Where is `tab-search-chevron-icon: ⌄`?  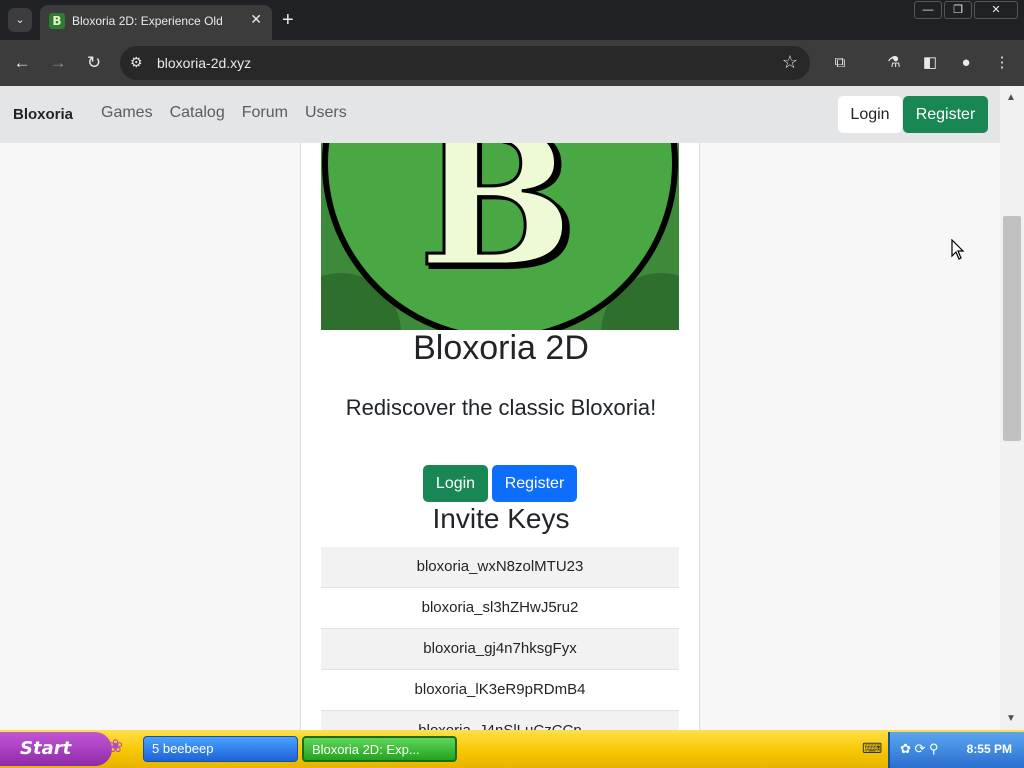 tab-search-chevron-icon: ⌄ is located at coordinates (20, 20).